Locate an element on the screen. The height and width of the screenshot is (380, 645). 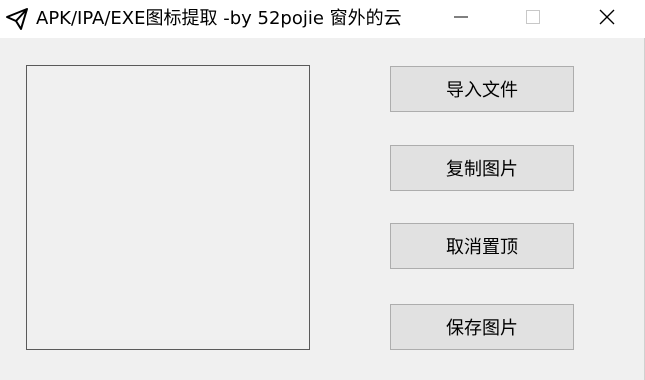
minimize-button is located at coordinates (461, 19).